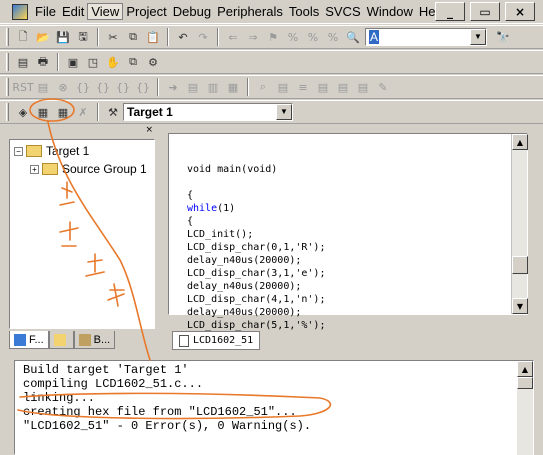 This screenshot has width=543, height=455. I want to click on code-line: while(1), so click(347, 208).